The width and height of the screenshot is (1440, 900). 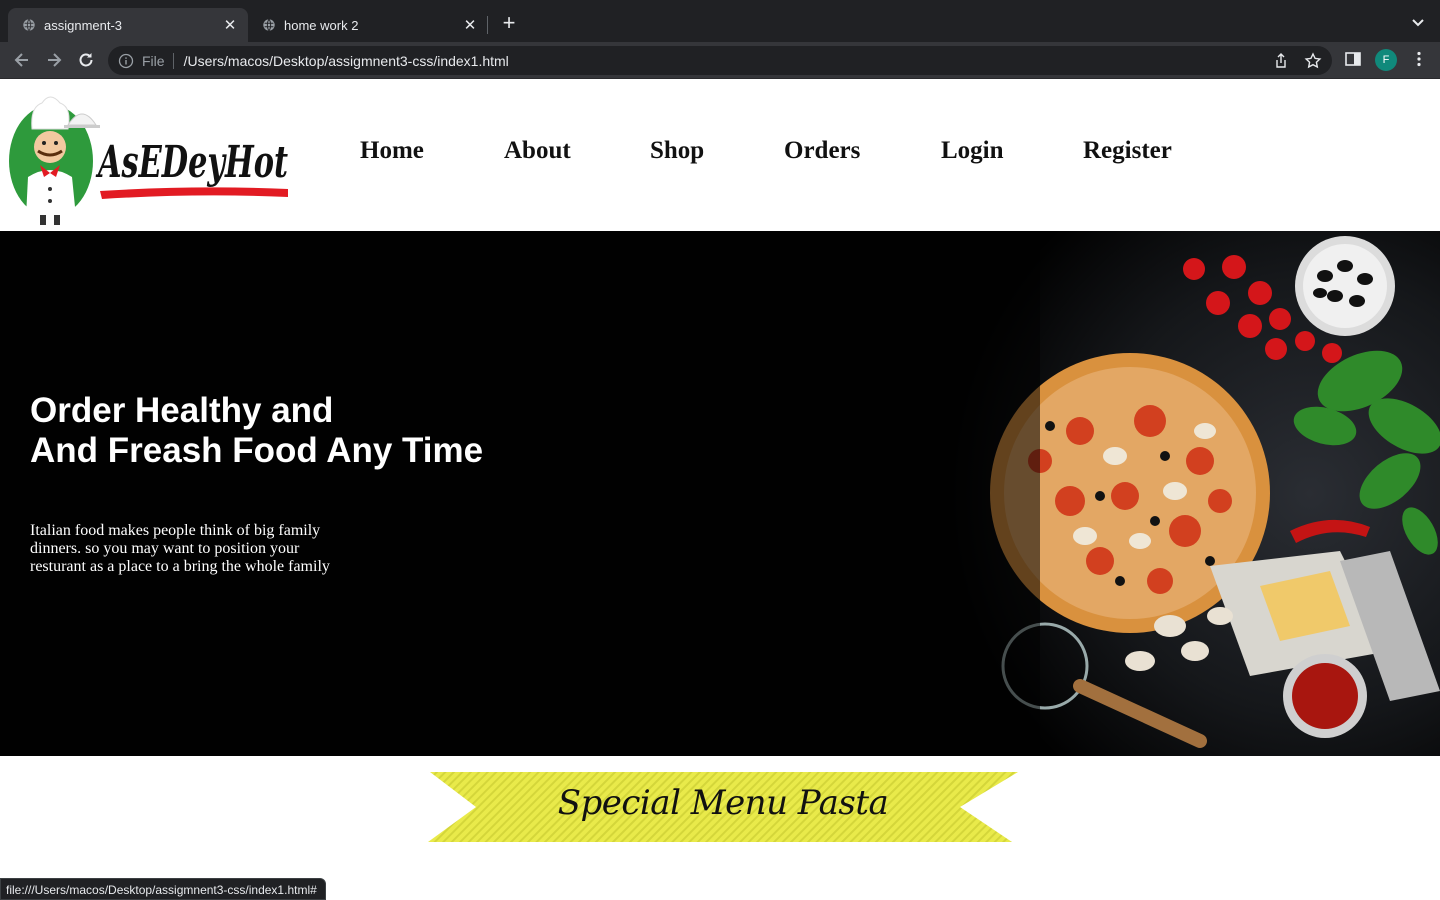 I want to click on tab-title: home work 2, so click(x=321, y=25).